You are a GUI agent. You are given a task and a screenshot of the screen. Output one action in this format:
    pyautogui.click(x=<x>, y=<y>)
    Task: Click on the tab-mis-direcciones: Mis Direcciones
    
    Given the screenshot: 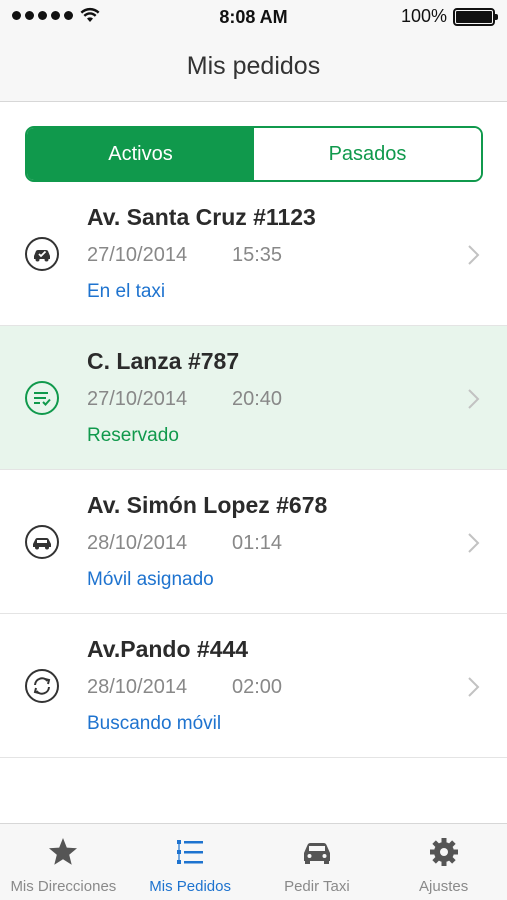 What is the action you would take?
    pyautogui.click(x=63, y=862)
    